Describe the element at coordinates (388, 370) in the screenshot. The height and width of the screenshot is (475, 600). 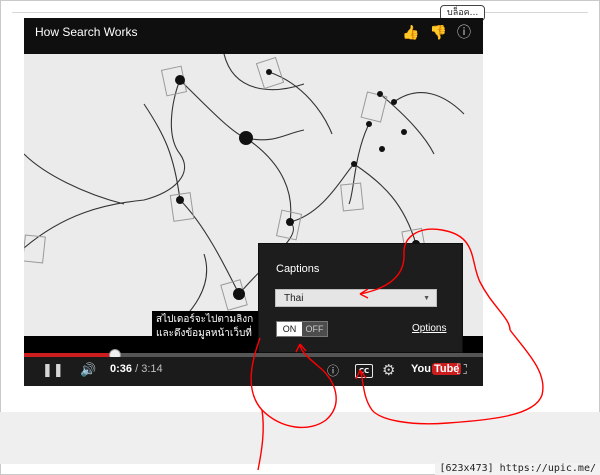
I see `gear-icon: ⚙` at that location.